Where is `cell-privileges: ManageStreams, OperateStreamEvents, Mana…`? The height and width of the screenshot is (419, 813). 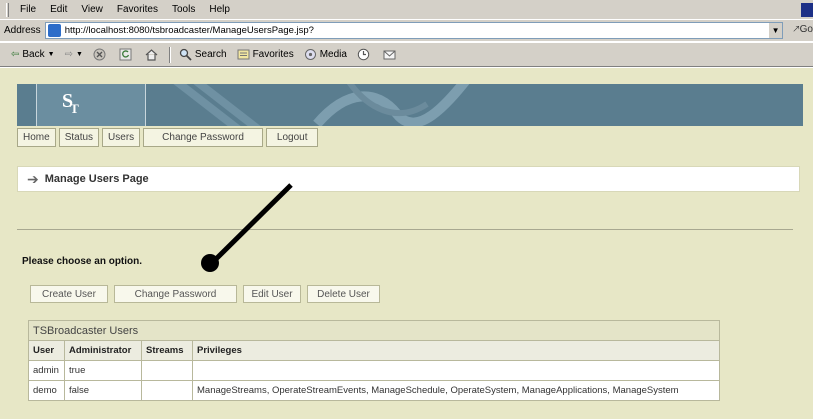
cell-privileges: ManageStreams, OperateStreamEvents, Mana… is located at coordinates (456, 390).